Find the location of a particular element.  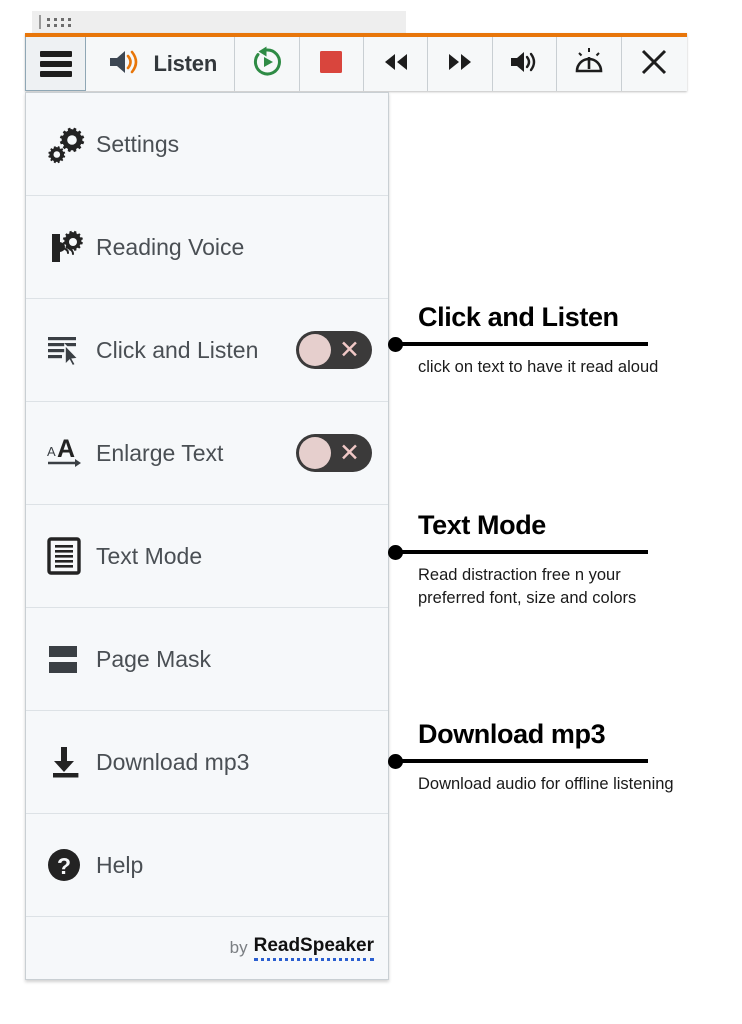

drag-grip is located at coordinates (219, 22).